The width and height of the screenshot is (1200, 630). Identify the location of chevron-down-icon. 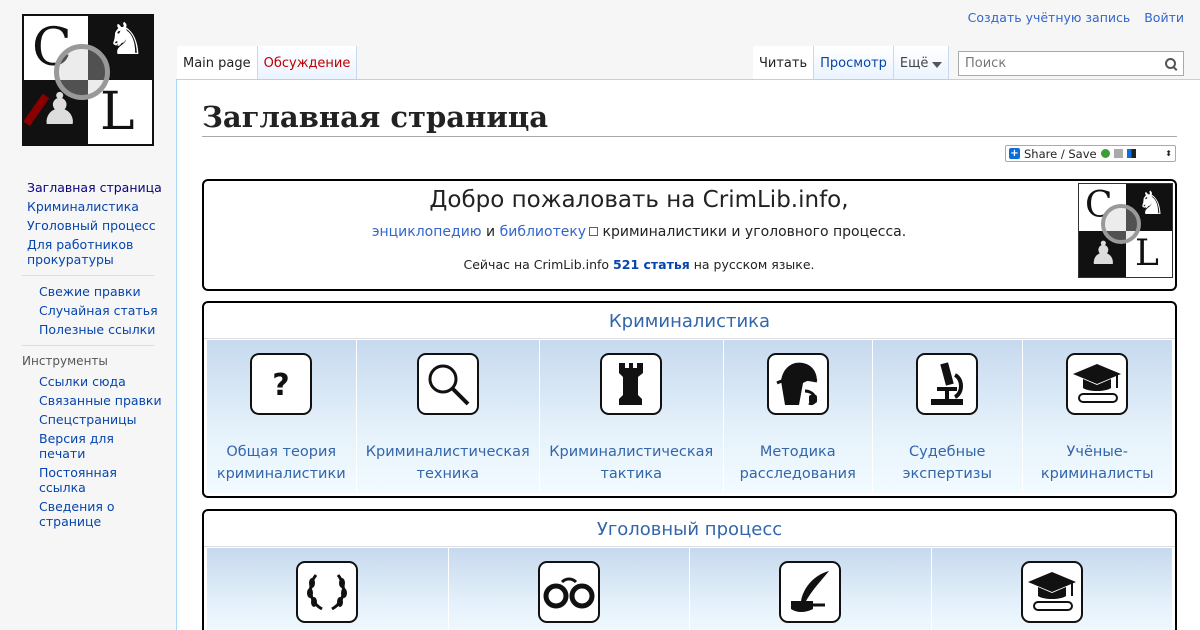
(937, 65).